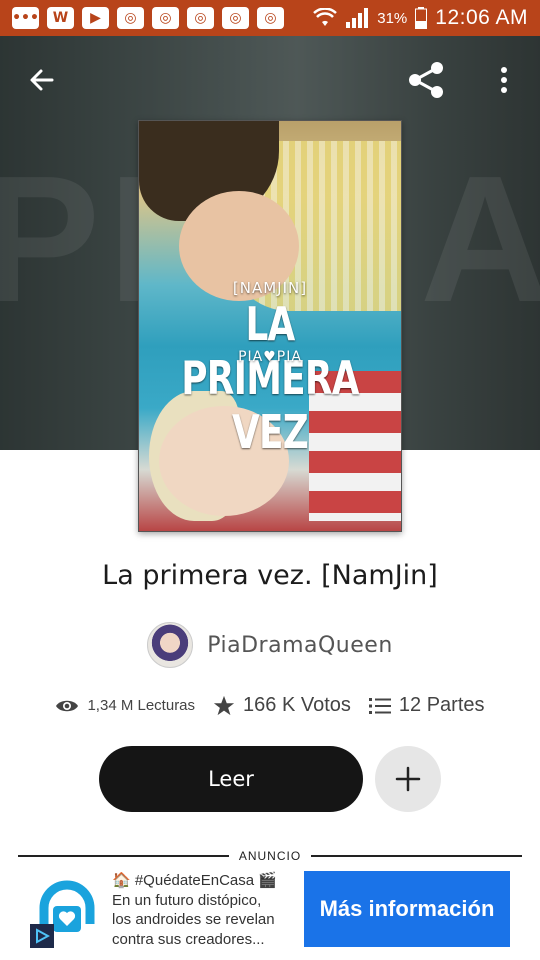 The image size is (540, 960). I want to click on arrow-left-icon, so click(42, 80).